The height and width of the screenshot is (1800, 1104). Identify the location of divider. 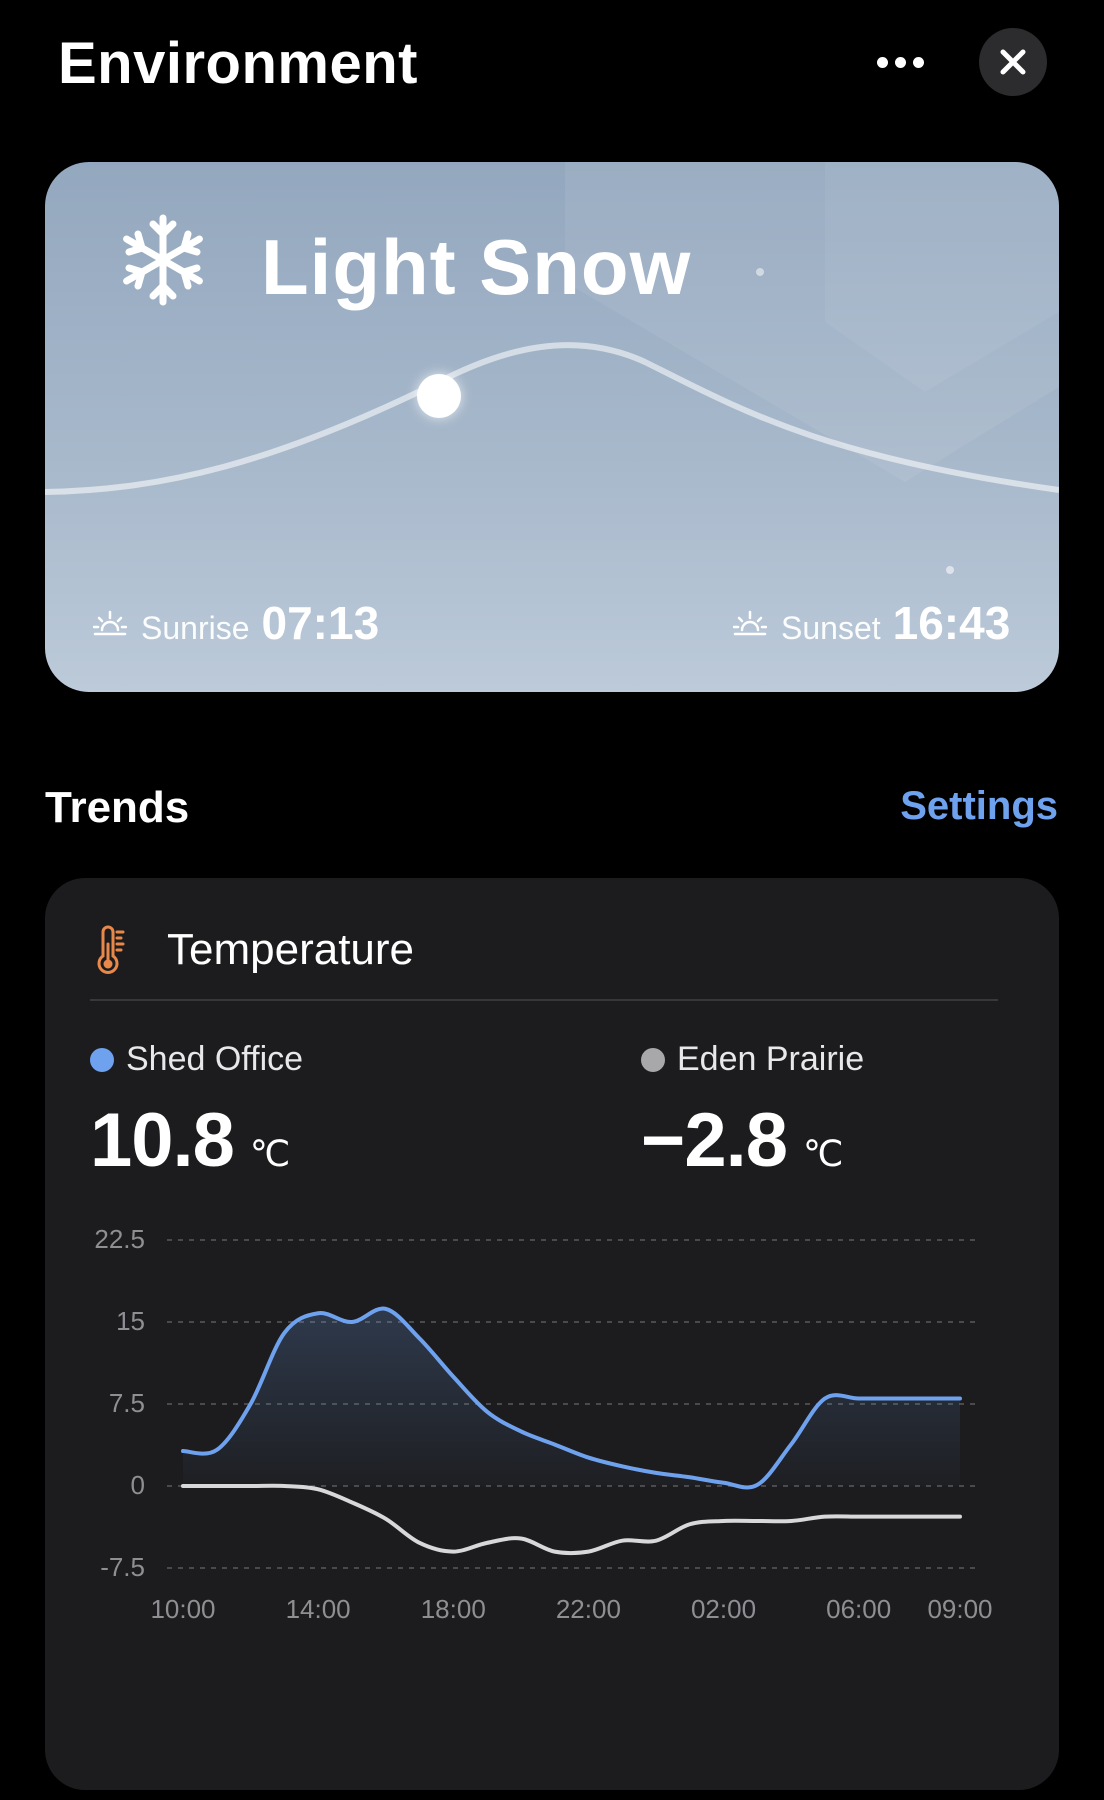
(544, 1000).